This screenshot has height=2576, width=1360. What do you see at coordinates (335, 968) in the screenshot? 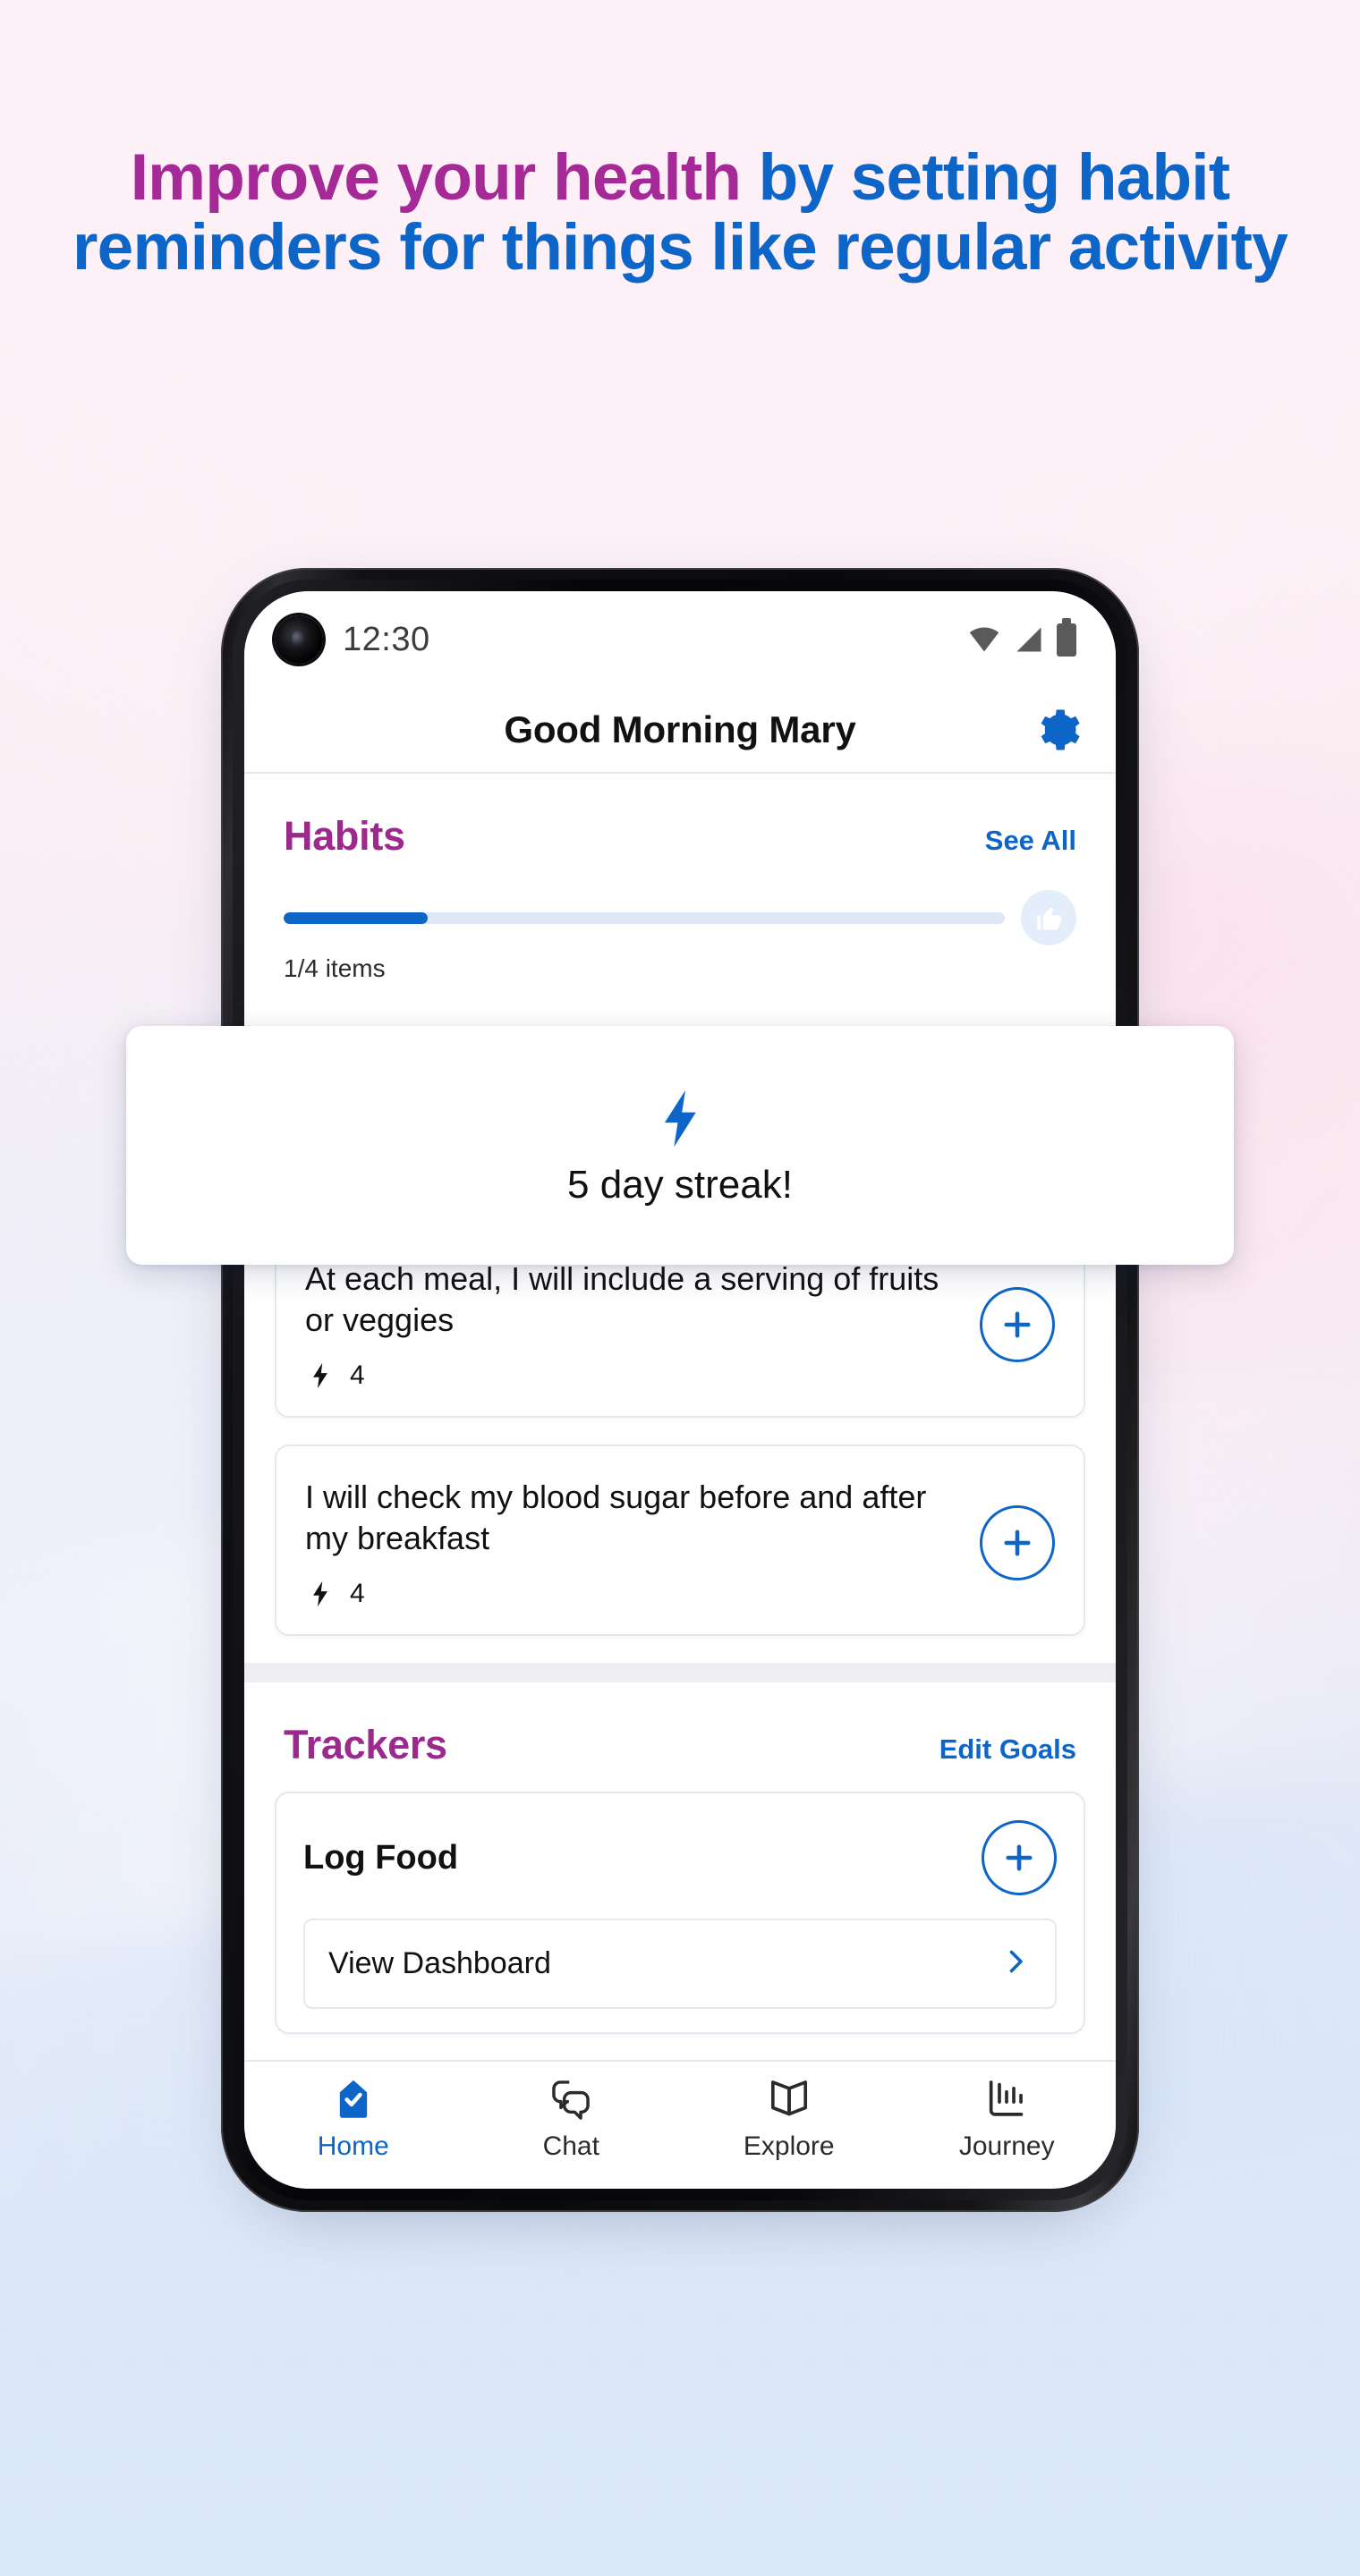
I see `habits-progress-label: 1/4 items` at bounding box center [335, 968].